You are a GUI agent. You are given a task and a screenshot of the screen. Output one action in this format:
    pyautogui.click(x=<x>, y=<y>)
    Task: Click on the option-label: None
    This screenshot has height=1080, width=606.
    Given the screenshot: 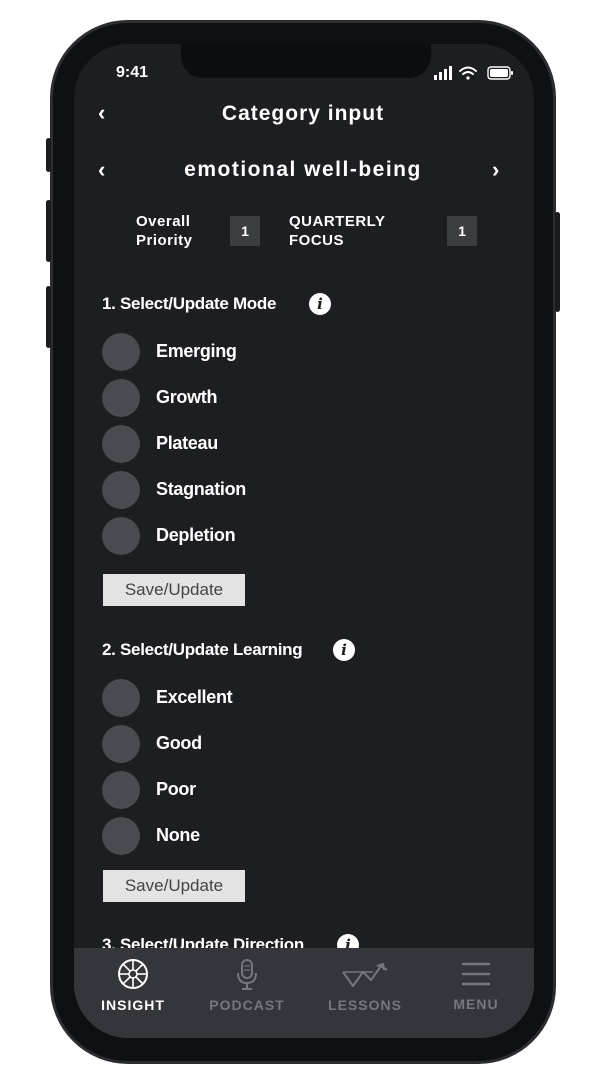 What is the action you would take?
    pyautogui.click(x=178, y=835)
    